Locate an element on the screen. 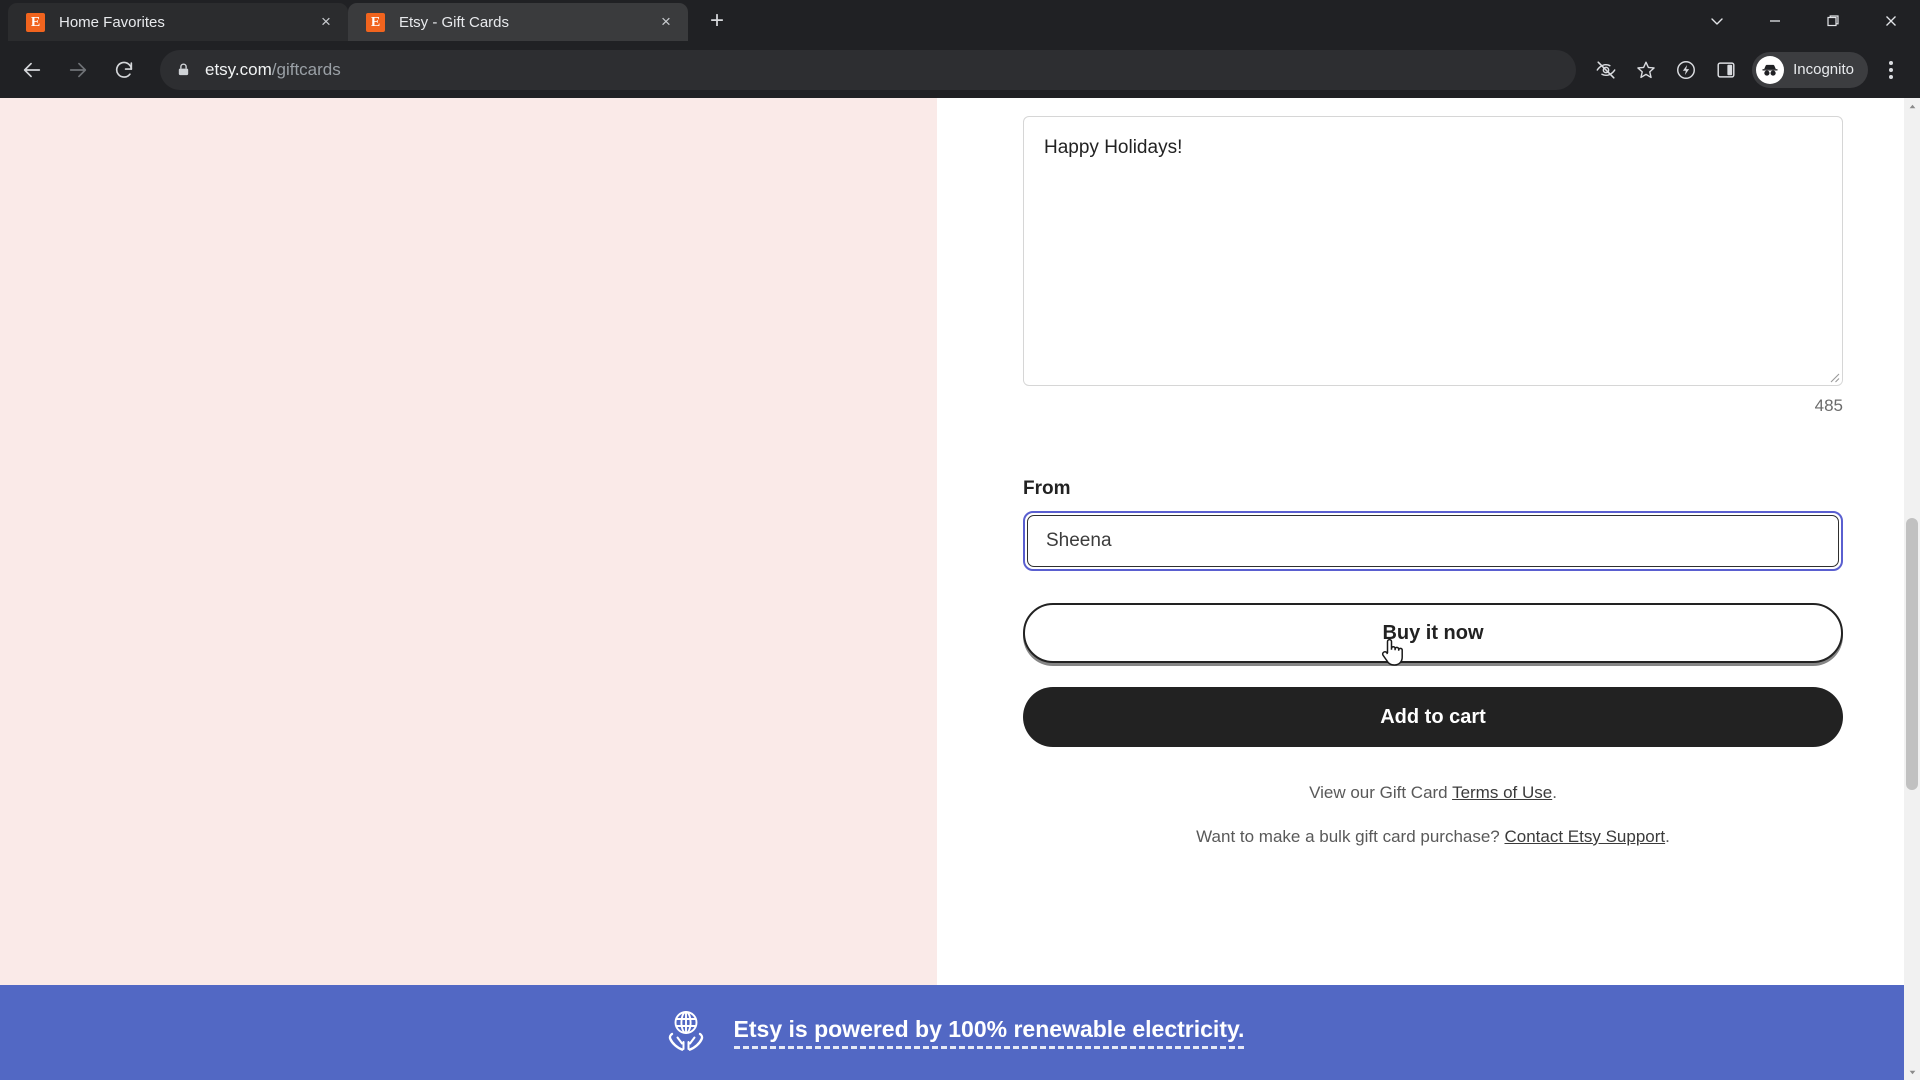 The height and width of the screenshot is (1080, 1920). globe-in-hands-icon is located at coordinates (686, 1032).